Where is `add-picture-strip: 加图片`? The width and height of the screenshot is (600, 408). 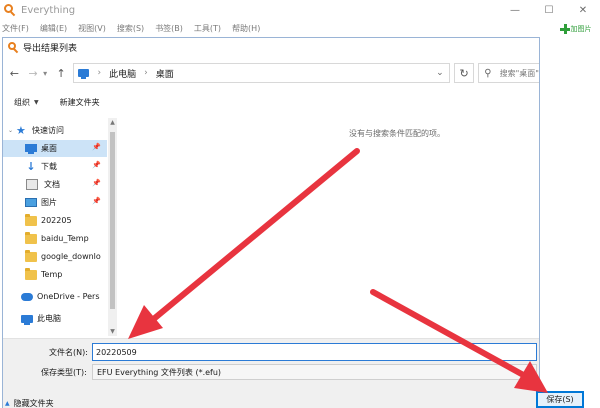 add-picture-strip: 加图片 is located at coordinates (575, 29).